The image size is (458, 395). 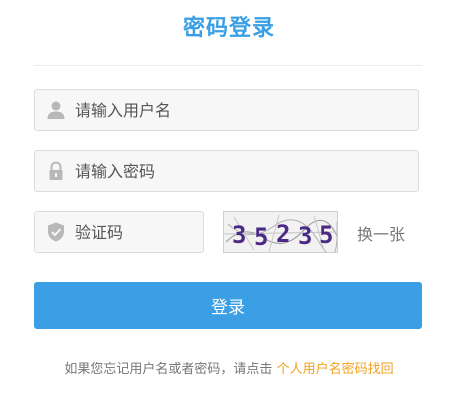 I want to click on username-input, so click(x=242, y=110).